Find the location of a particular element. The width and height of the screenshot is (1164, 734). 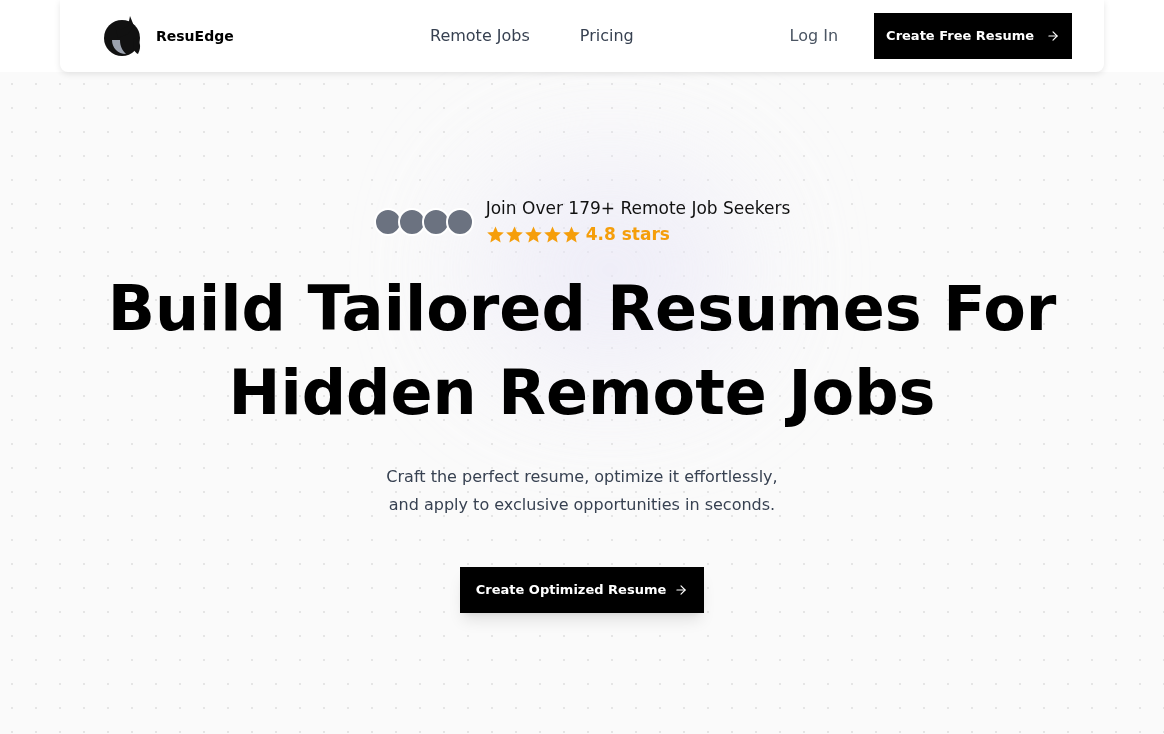

login-link: Log In is located at coordinates (814, 36).